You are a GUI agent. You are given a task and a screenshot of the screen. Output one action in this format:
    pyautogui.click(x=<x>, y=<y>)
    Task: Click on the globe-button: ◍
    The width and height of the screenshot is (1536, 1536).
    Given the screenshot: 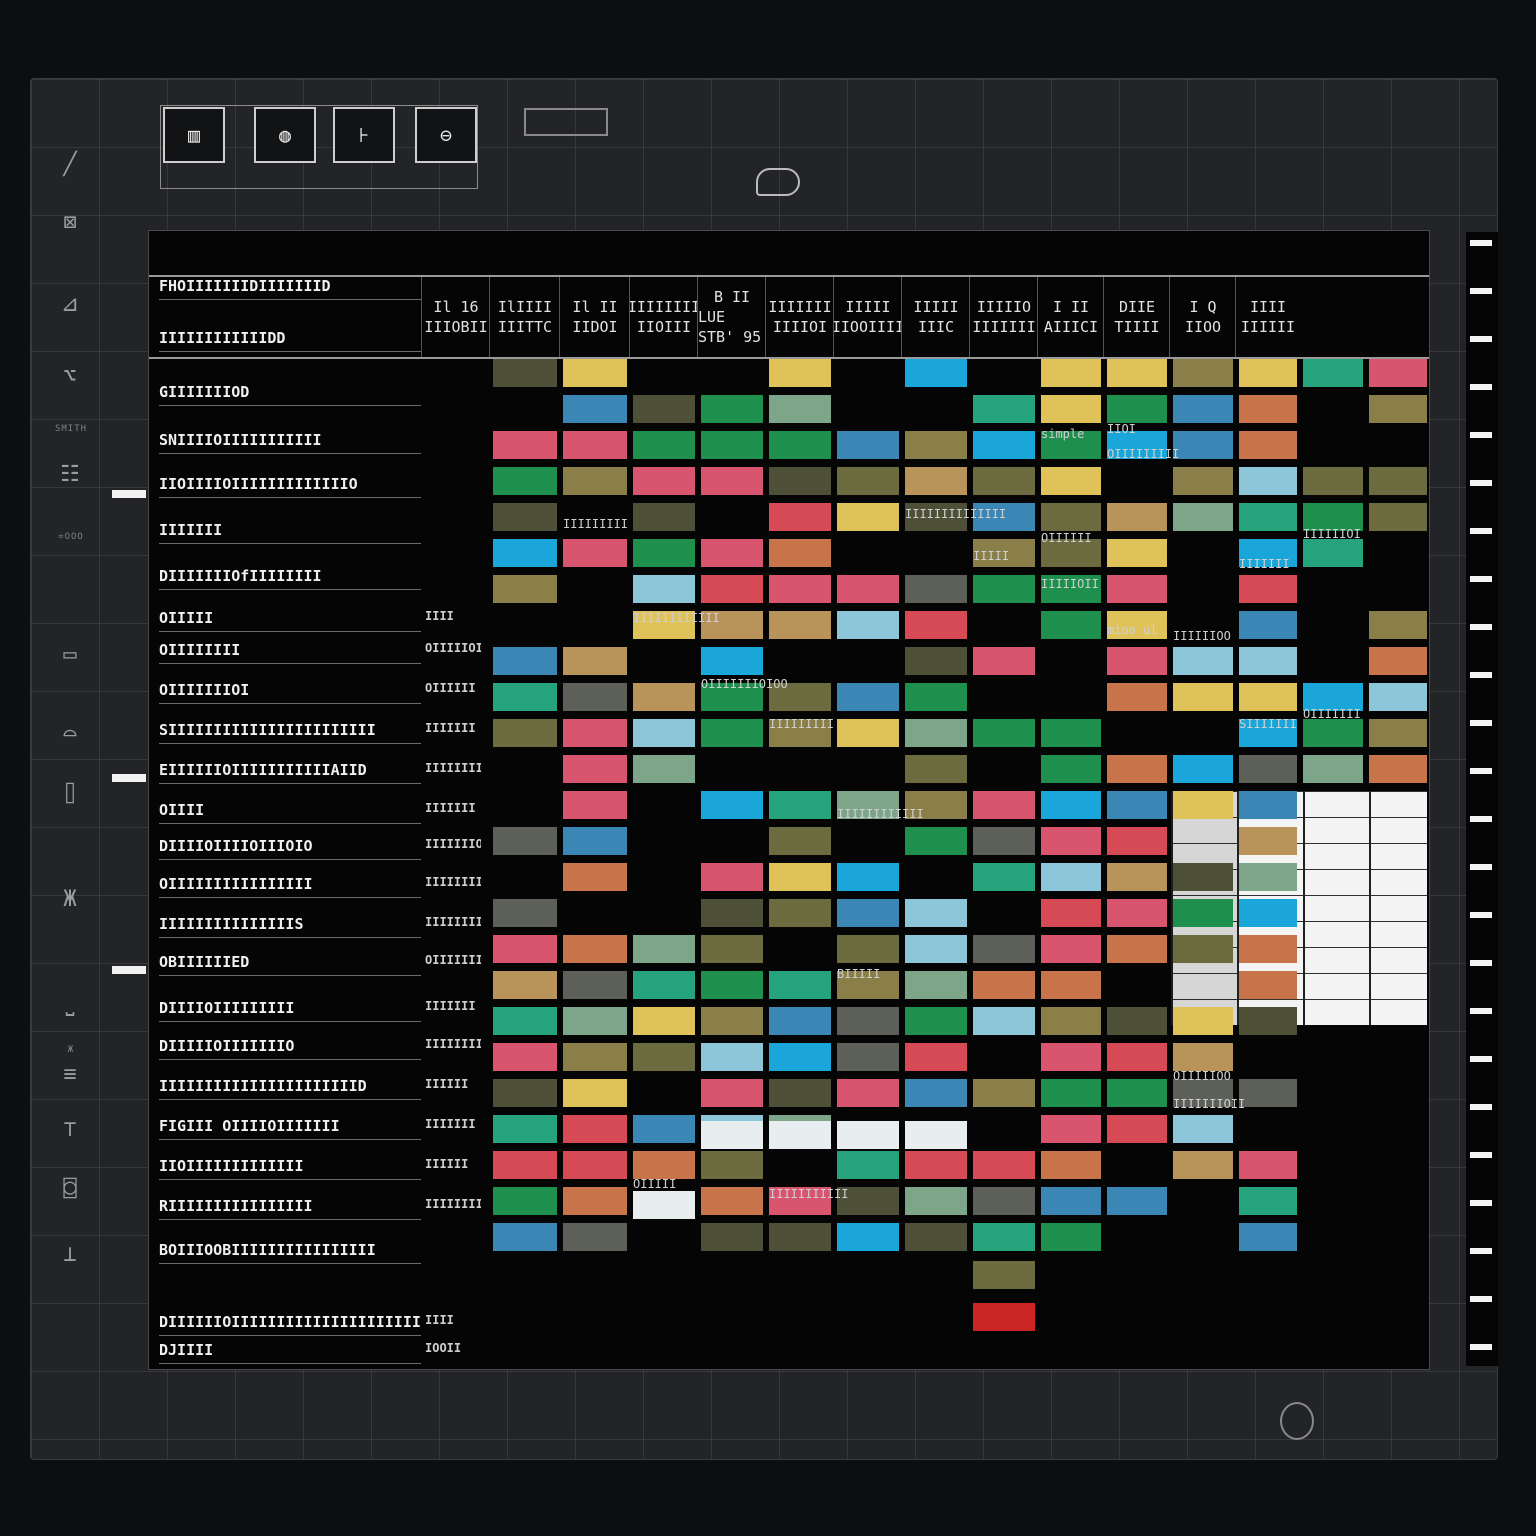 What is the action you would take?
    pyautogui.click(x=285, y=135)
    